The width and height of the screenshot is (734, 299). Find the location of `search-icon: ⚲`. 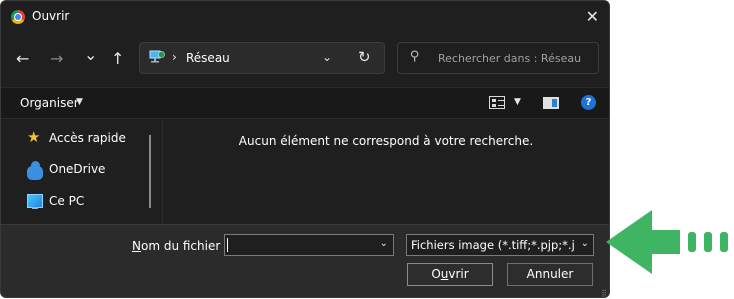

search-icon: ⚲ is located at coordinates (415, 56).